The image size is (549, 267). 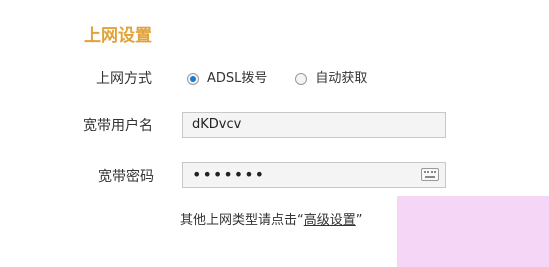 I want to click on page-title: 上网设置, so click(x=118, y=36).